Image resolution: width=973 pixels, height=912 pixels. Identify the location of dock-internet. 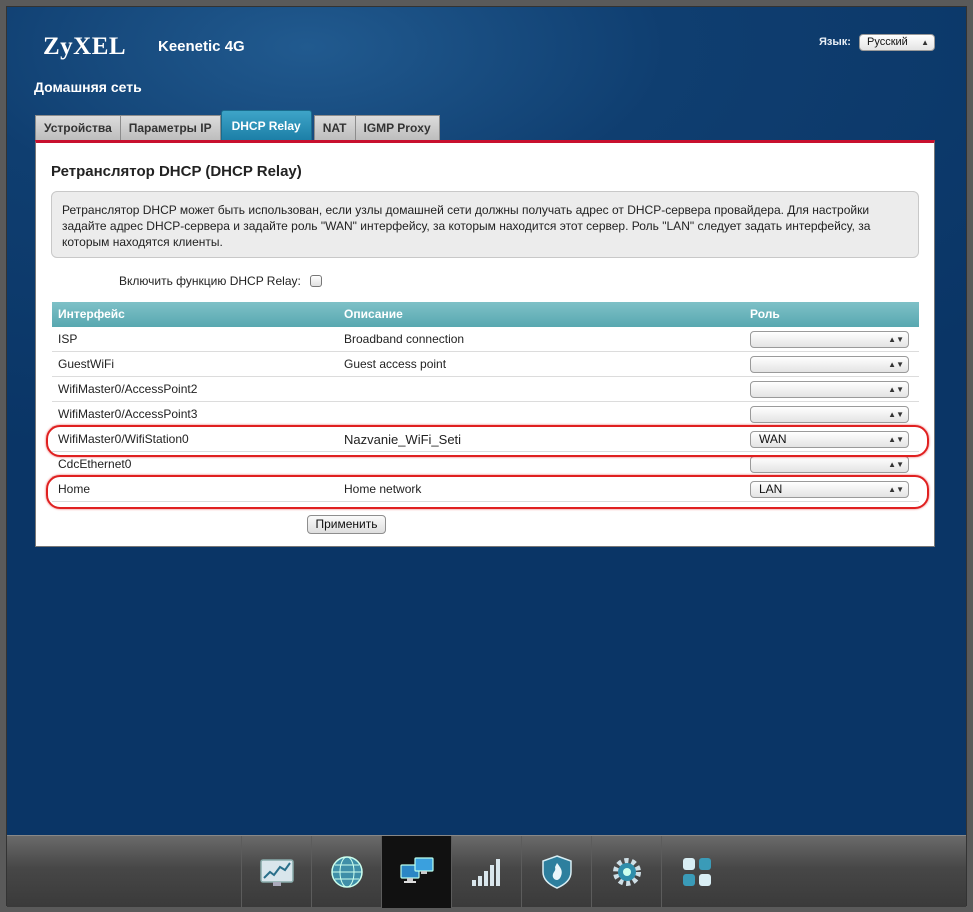
(346, 872).